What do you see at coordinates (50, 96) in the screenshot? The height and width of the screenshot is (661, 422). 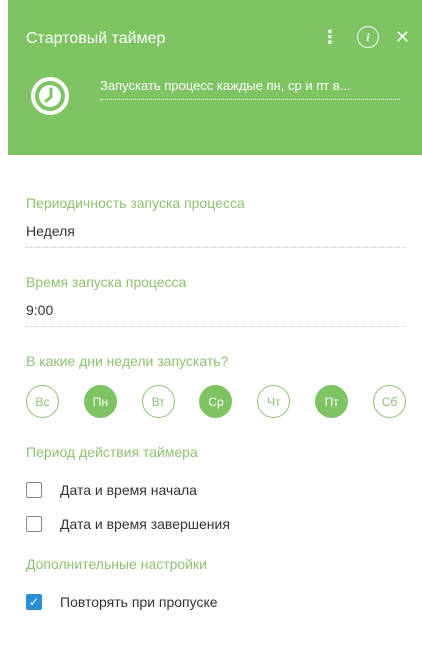 I see `clock-icon` at bounding box center [50, 96].